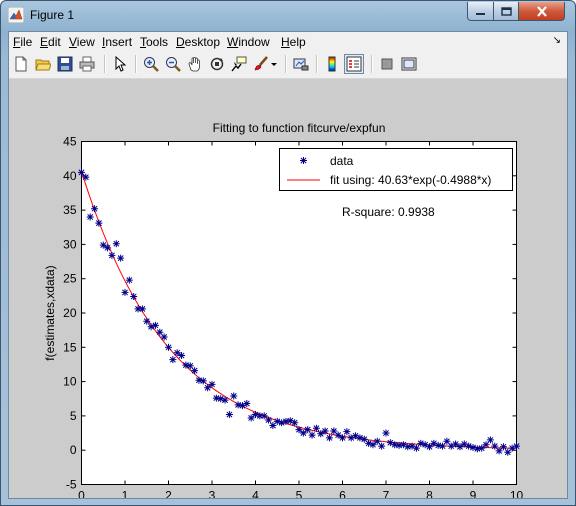  What do you see at coordinates (16, 15) in the screenshot?
I see `matlab-icon` at bounding box center [16, 15].